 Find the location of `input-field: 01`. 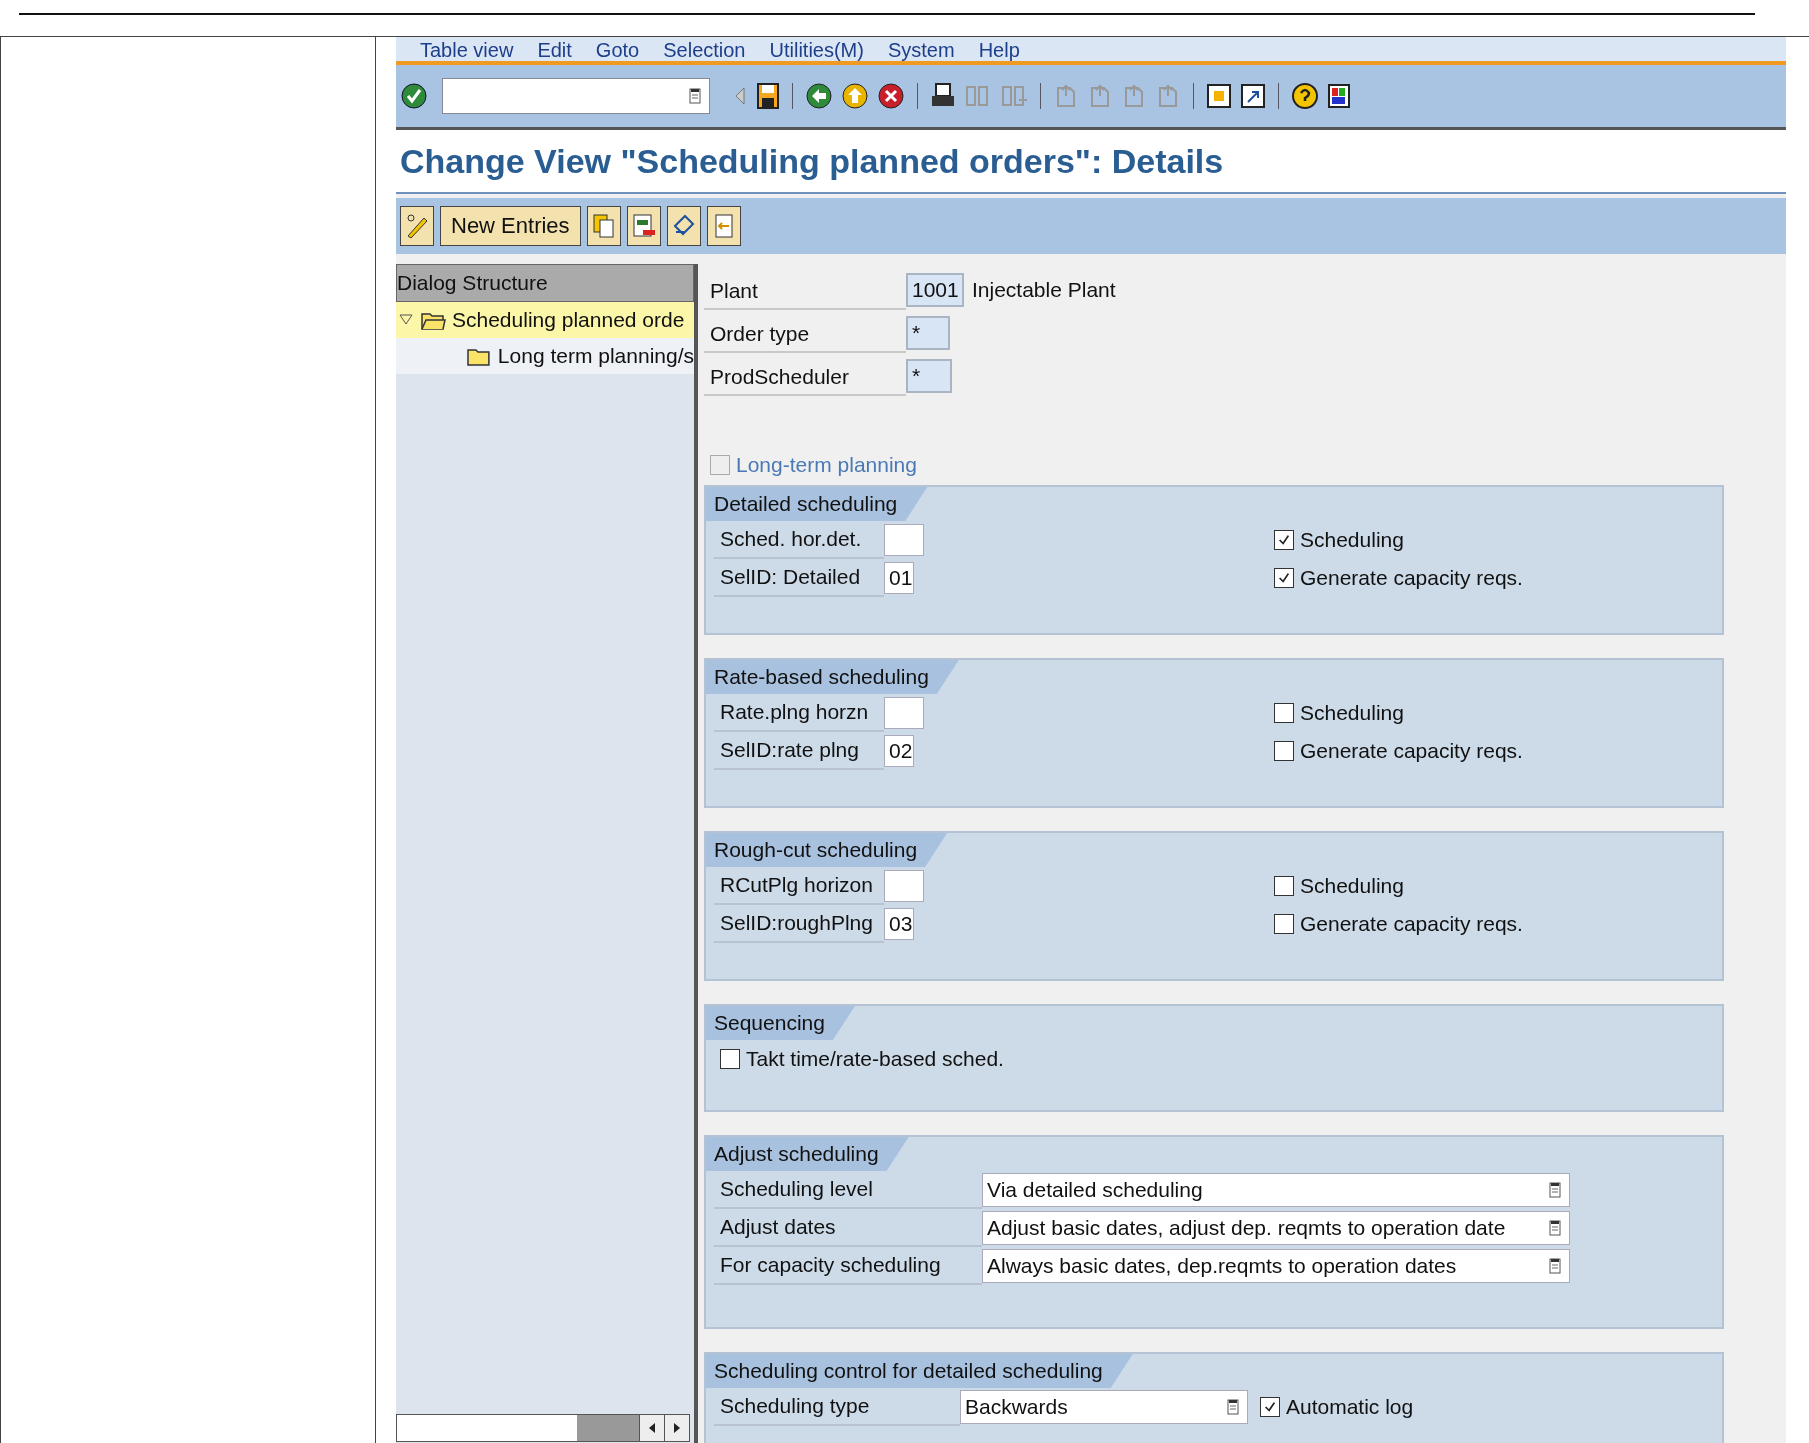

input-field: 01 is located at coordinates (899, 578).